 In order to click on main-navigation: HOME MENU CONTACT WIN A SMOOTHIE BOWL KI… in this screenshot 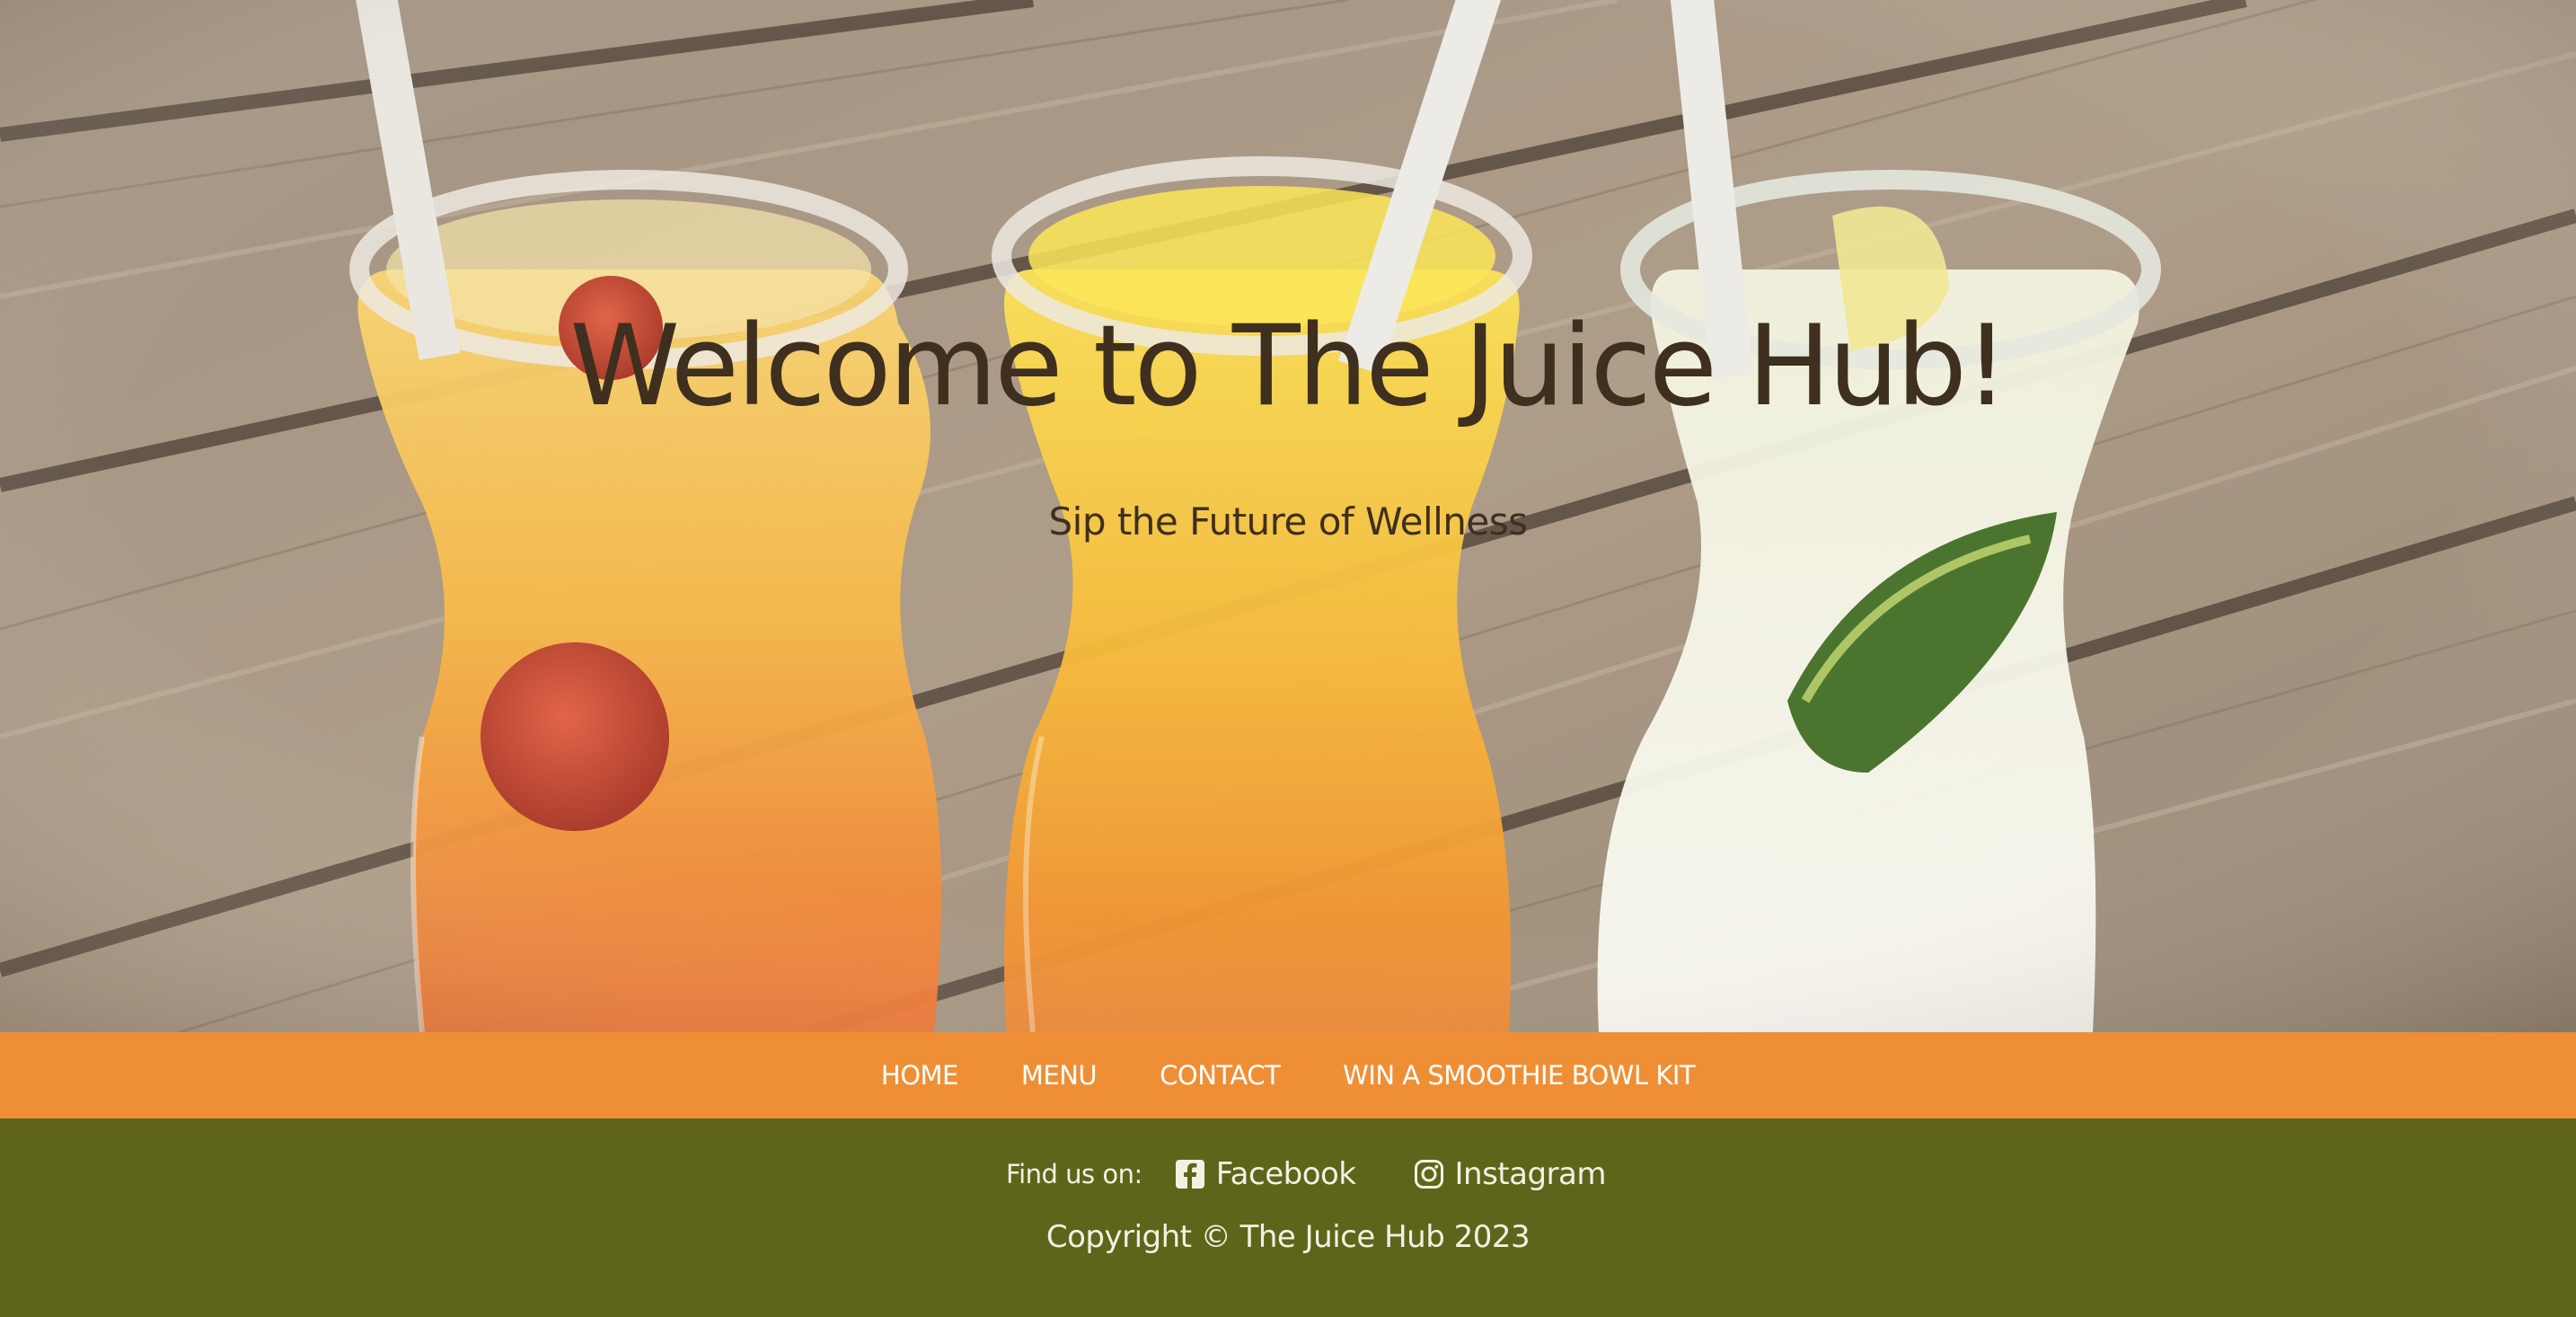, I will do `click(1288, 1075)`.